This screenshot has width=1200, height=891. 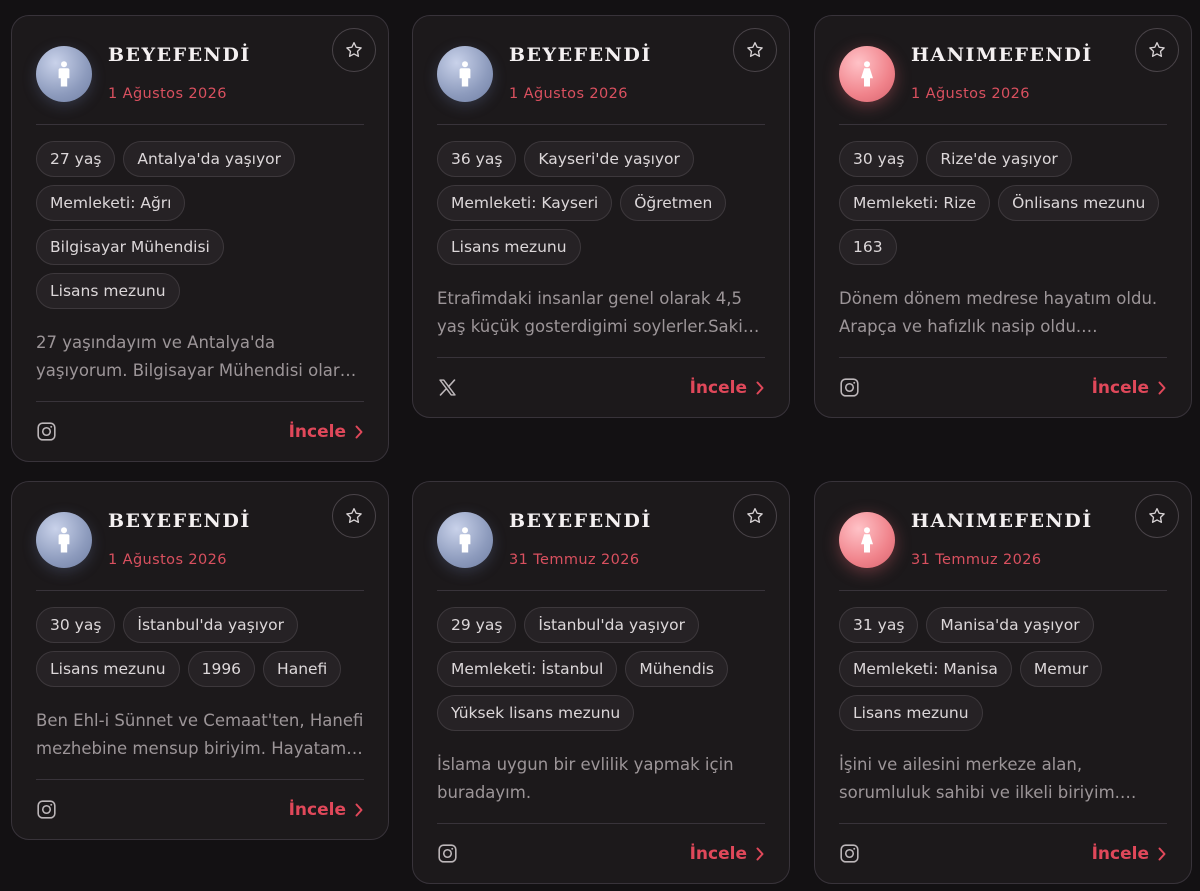 I want to click on tag: Önlisans mezunu, so click(x=1079, y=203).